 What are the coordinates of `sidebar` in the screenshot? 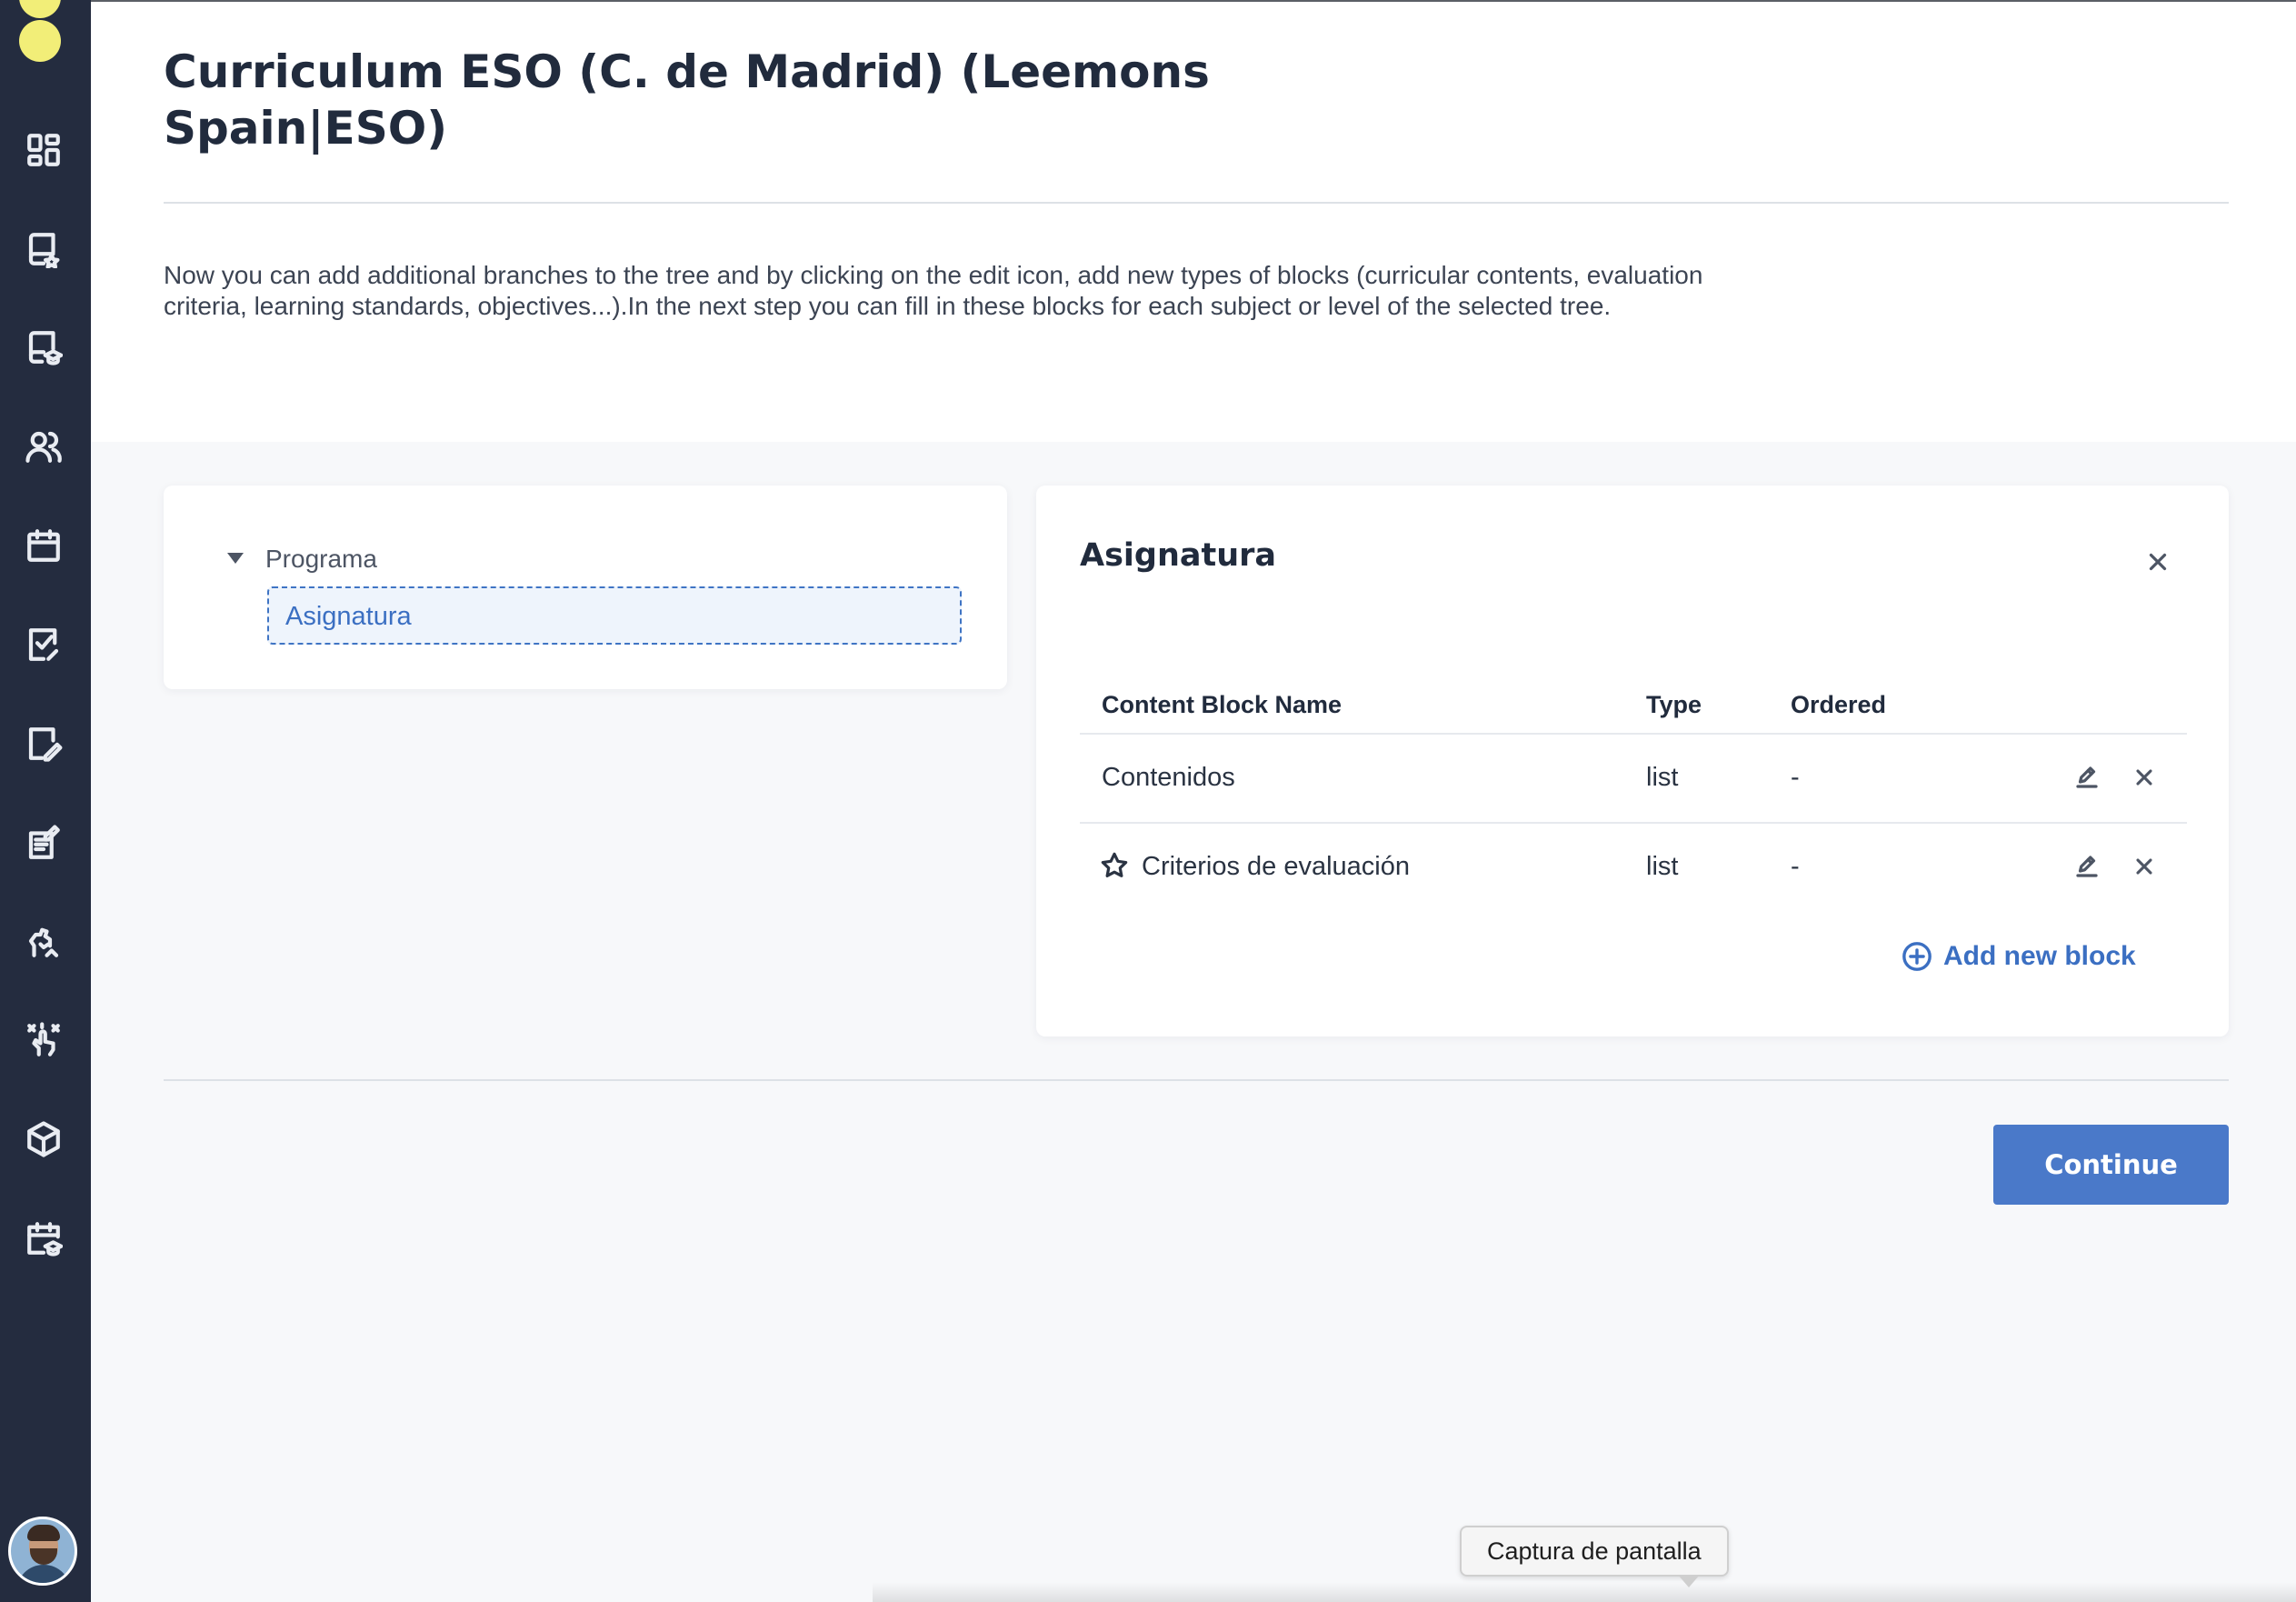 It's located at (45, 801).